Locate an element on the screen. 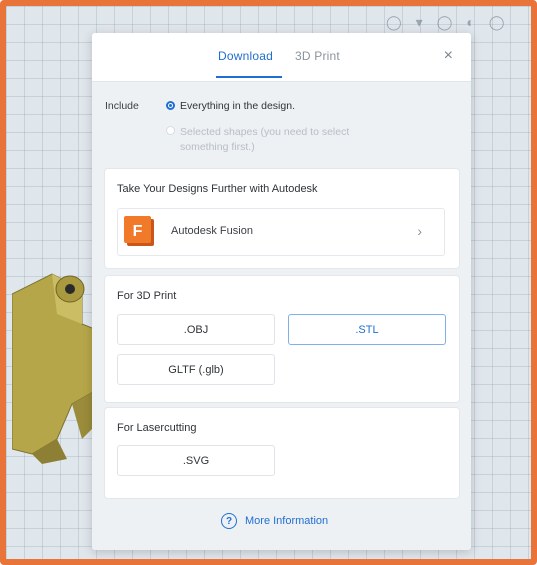 The image size is (537, 565). help-circle-icon: ? is located at coordinates (229, 521).